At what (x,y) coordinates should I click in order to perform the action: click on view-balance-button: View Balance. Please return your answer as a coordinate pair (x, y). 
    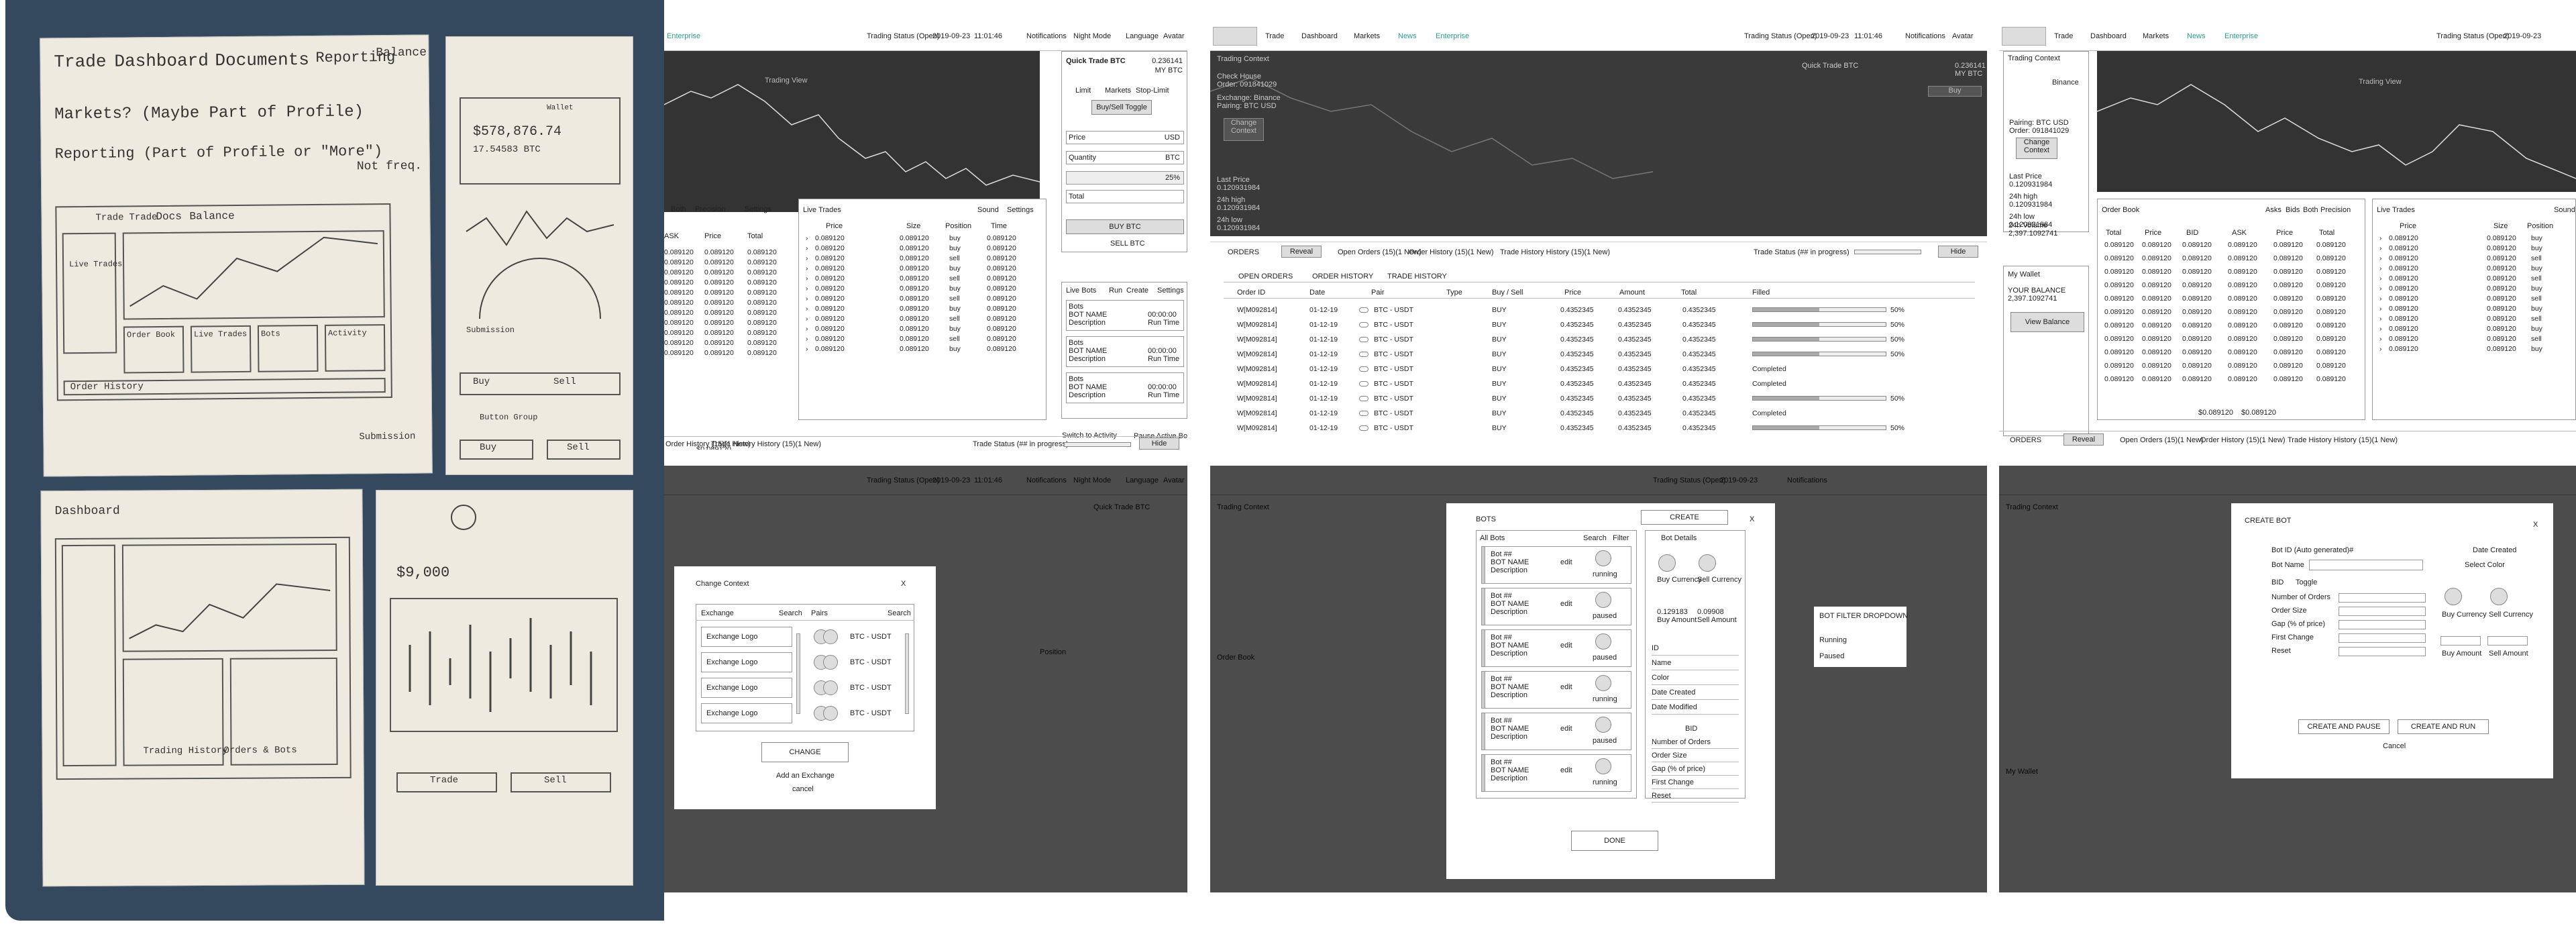
    Looking at the image, I should click on (2047, 322).